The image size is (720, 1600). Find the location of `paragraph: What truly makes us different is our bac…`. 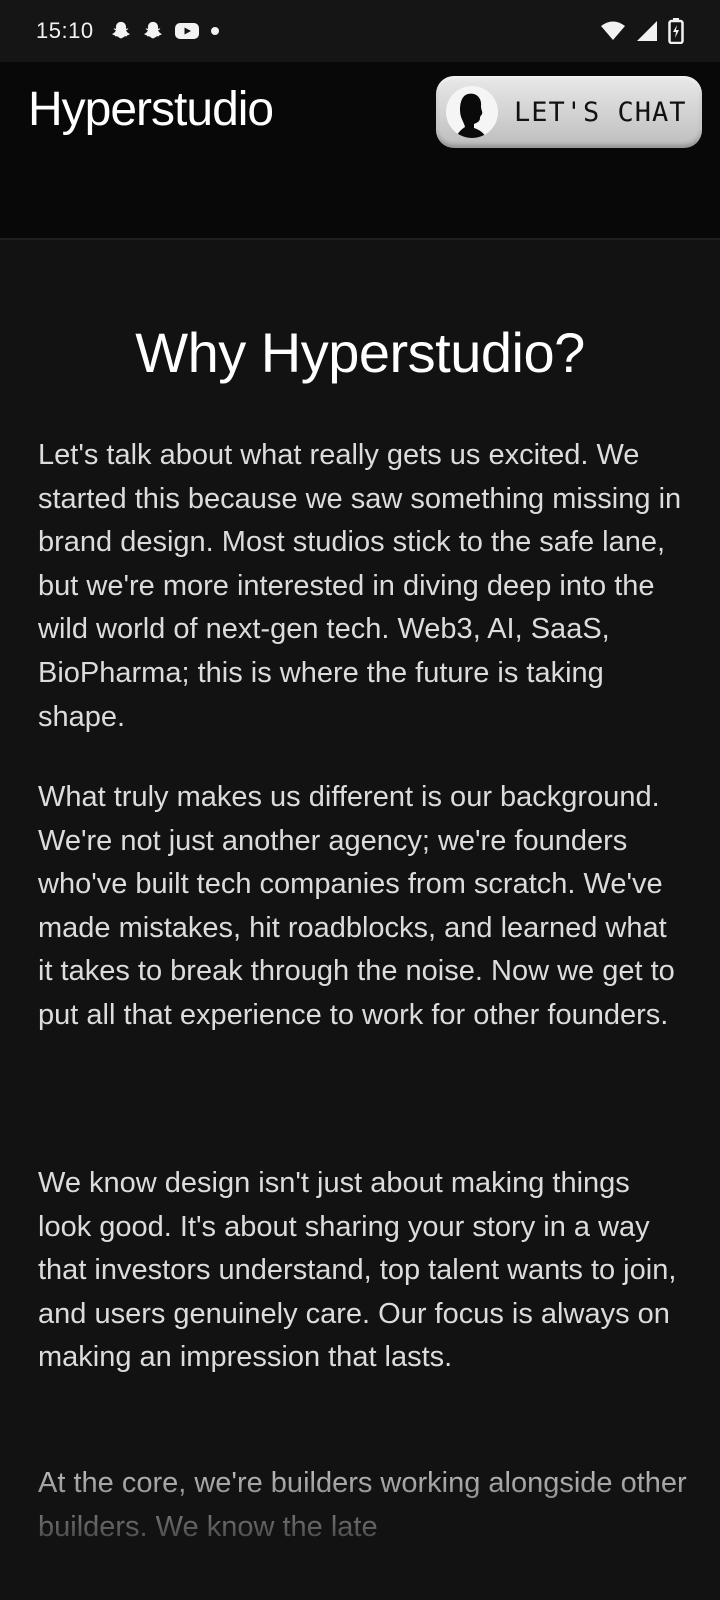

paragraph: What truly makes us different is our bac… is located at coordinates (356, 906).